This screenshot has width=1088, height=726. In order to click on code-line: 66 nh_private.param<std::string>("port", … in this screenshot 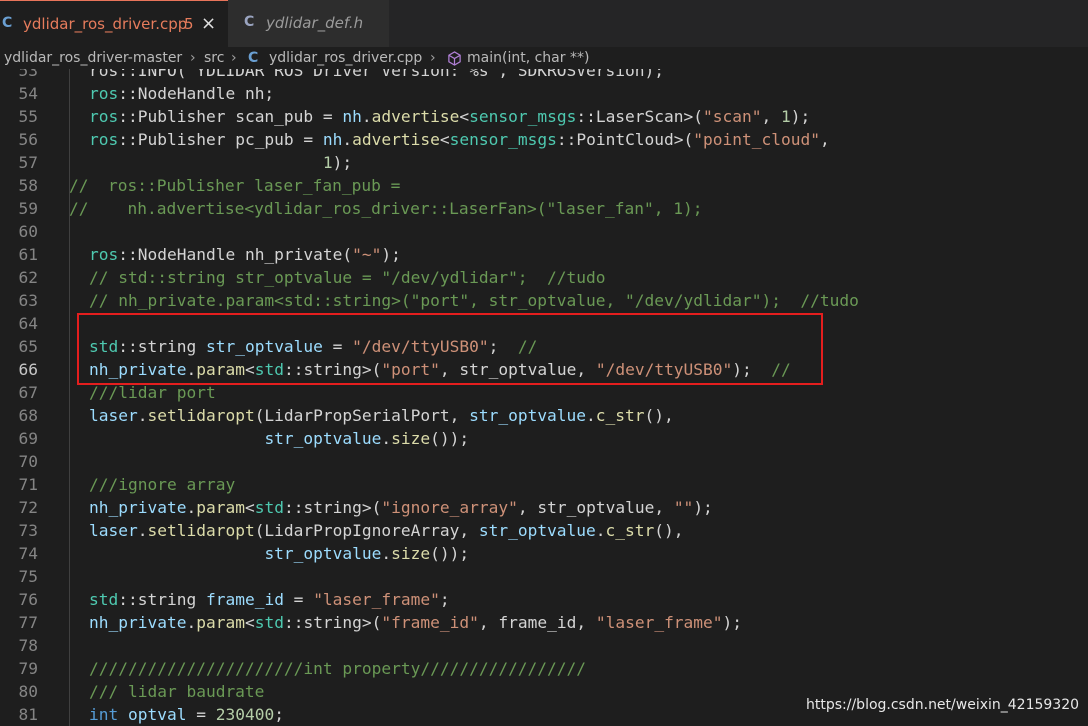, I will do `click(544, 369)`.